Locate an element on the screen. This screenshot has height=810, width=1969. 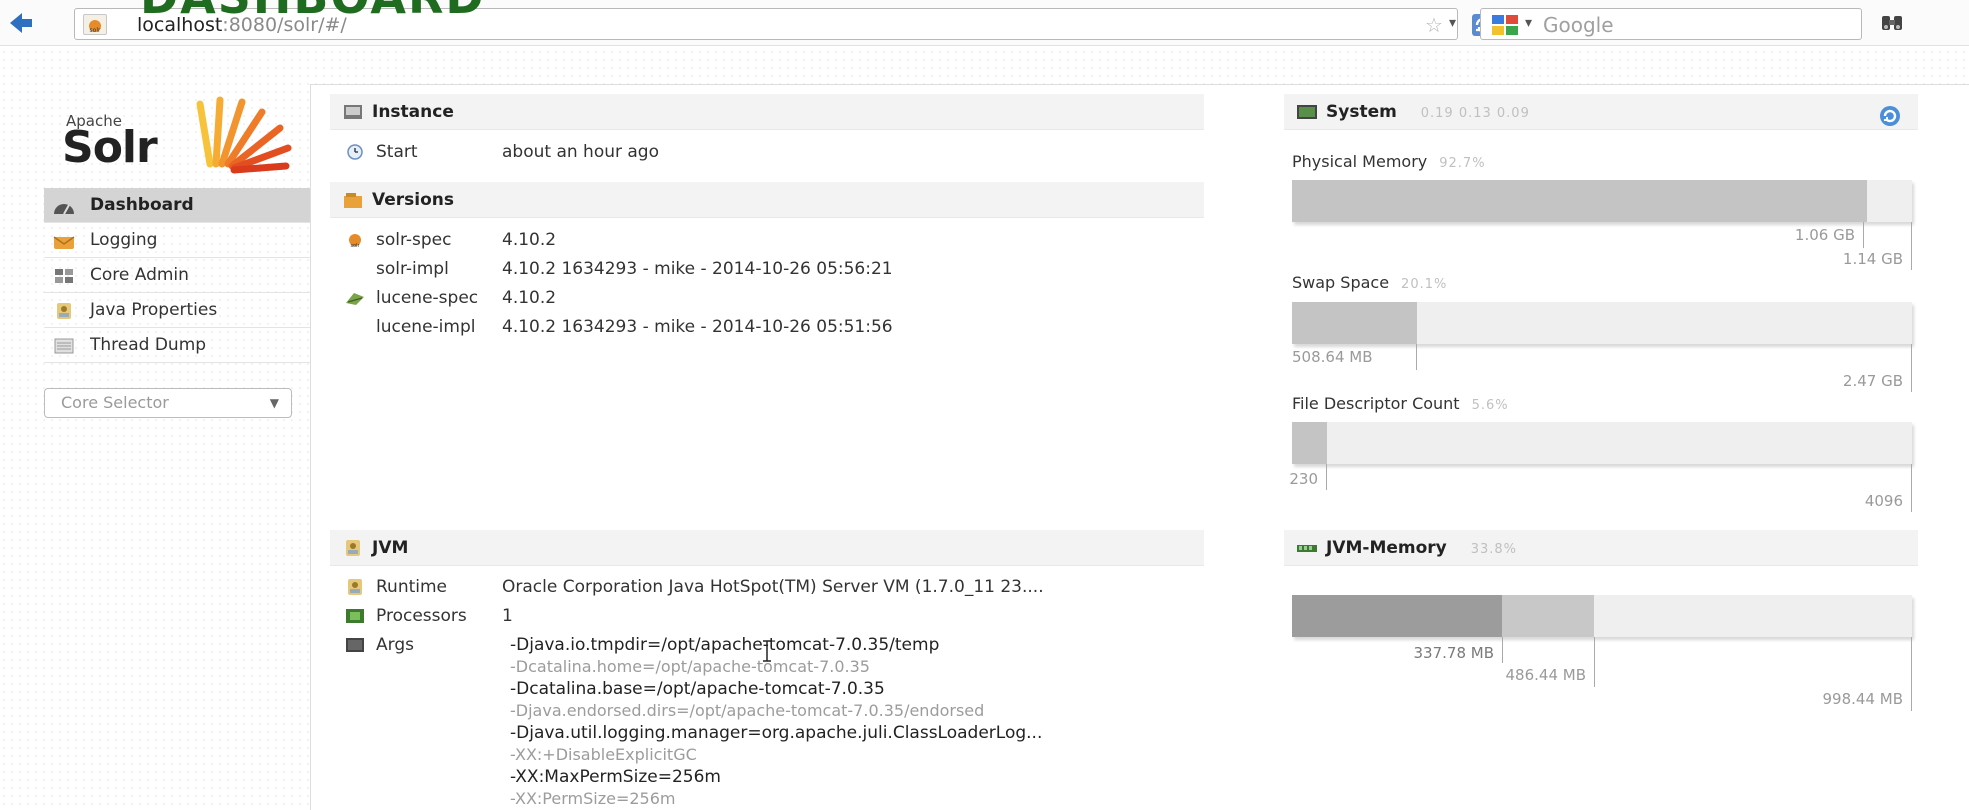
sidebar-item-logging: Logging is located at coordinates (177, 240).